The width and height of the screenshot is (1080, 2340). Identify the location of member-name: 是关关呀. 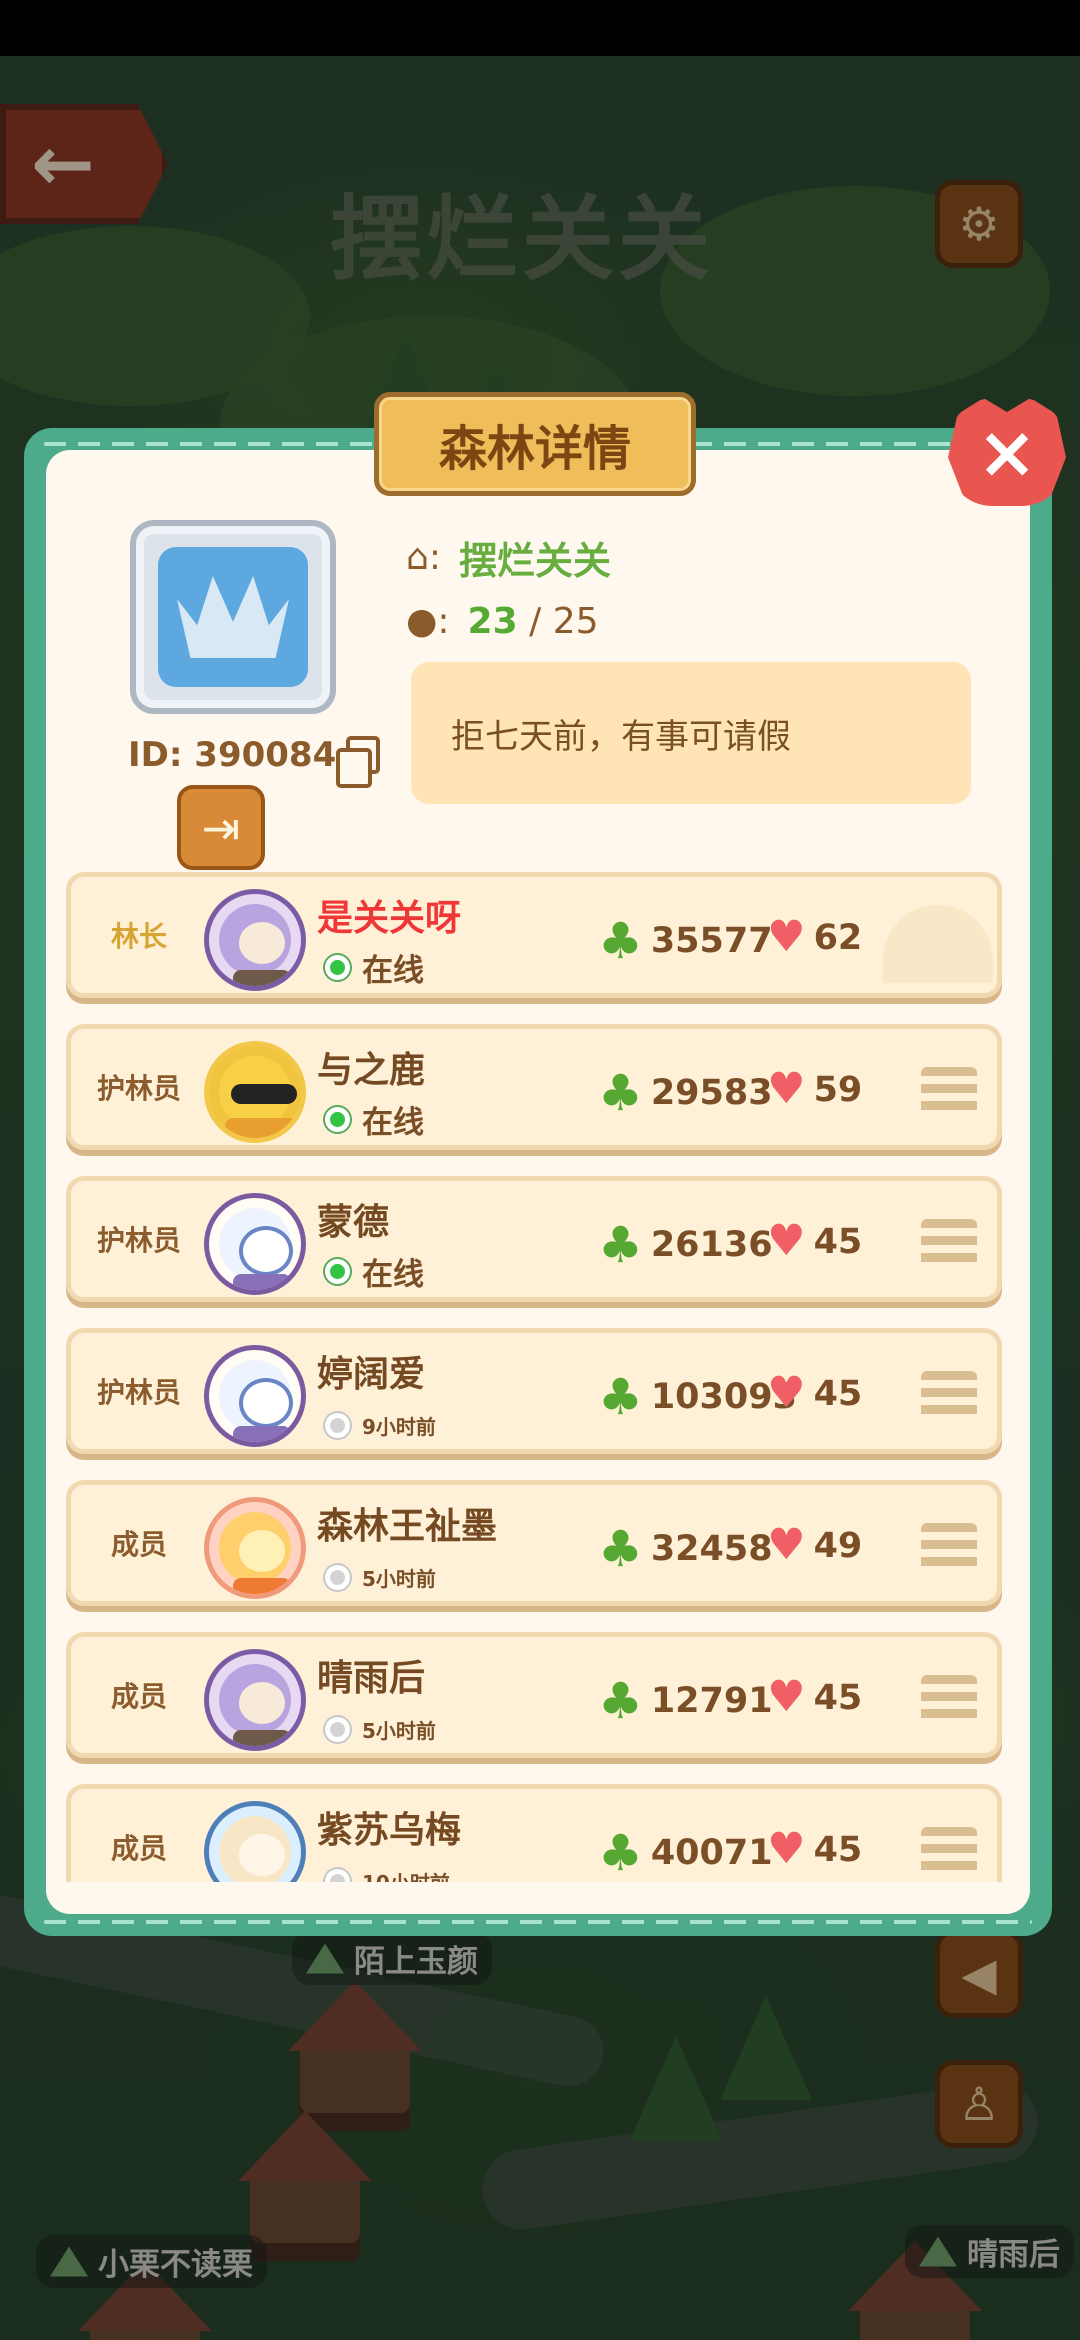
(389, 918).